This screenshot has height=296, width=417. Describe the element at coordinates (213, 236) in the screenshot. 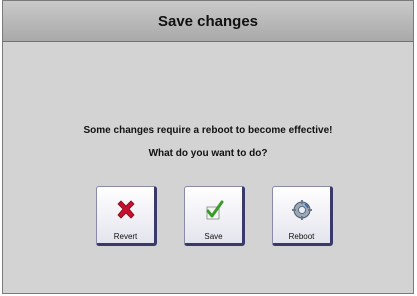

I see `save-label: Save` at that location.